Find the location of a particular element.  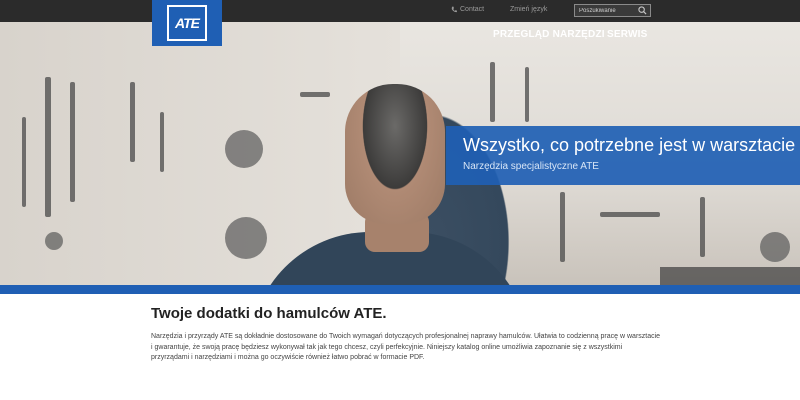

contact-link: Contact is located at coordinates (467, 9).